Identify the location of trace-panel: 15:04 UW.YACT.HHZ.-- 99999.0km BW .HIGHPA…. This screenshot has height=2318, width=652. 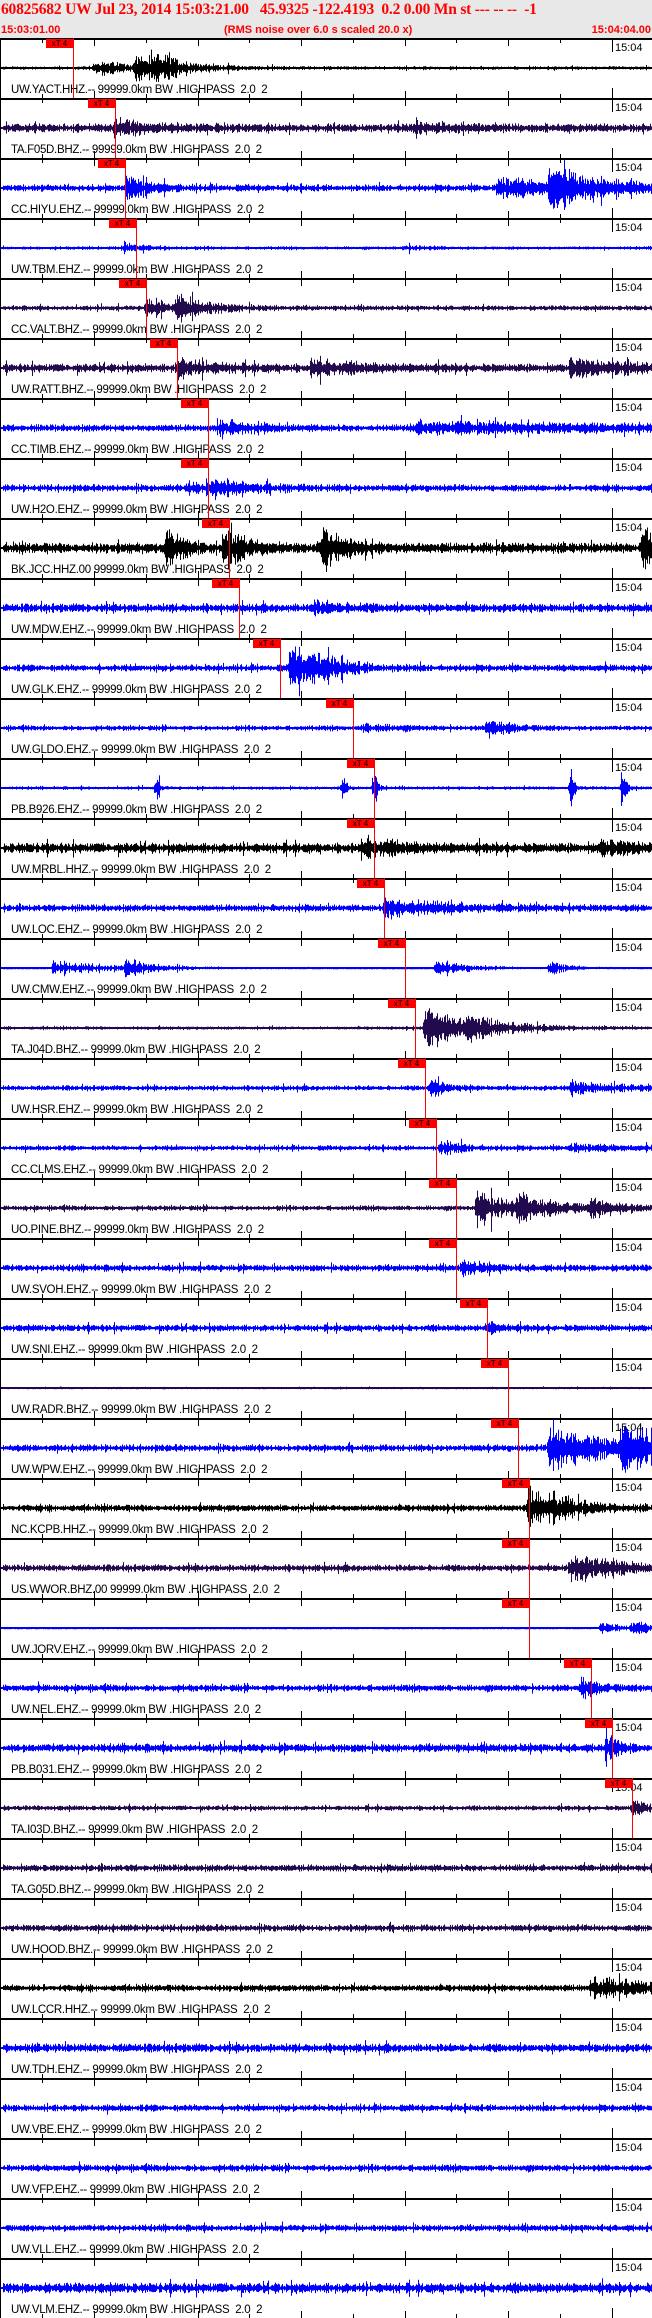
(326, 68).